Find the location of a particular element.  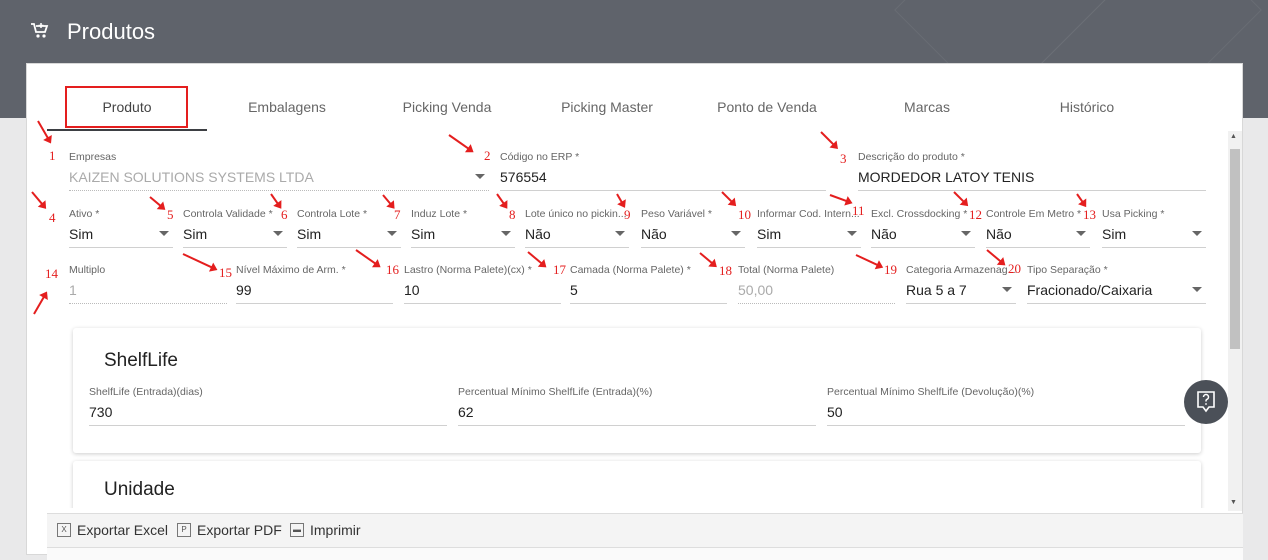

print-button: ▬ Imprimir is located at coordinates (325, 530).